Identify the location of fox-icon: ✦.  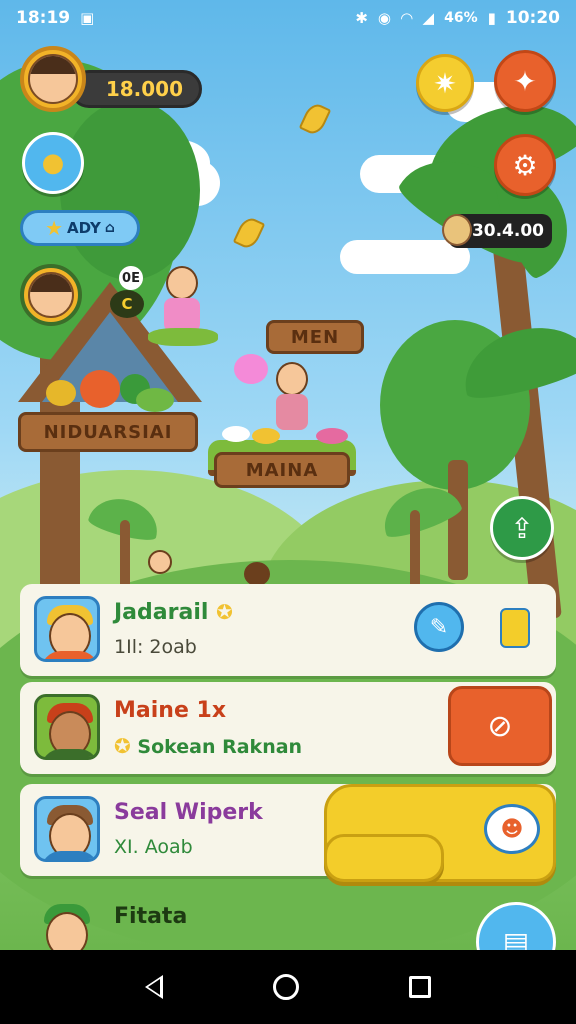
(525, 81).